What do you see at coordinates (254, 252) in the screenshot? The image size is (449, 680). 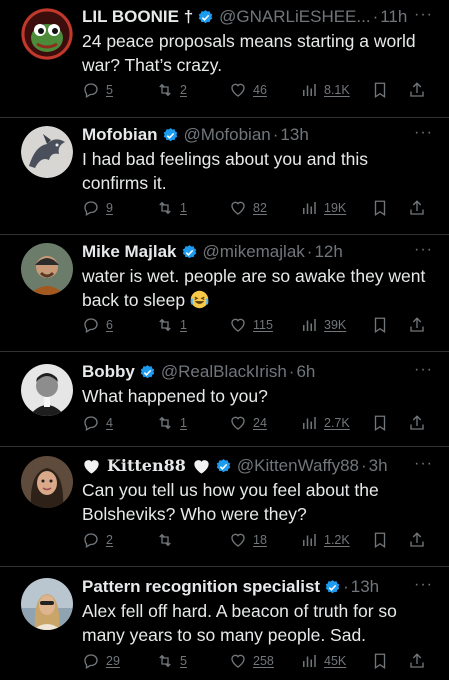 I see `user-handle: @mikemajlak` at bounding box center [254, 252].